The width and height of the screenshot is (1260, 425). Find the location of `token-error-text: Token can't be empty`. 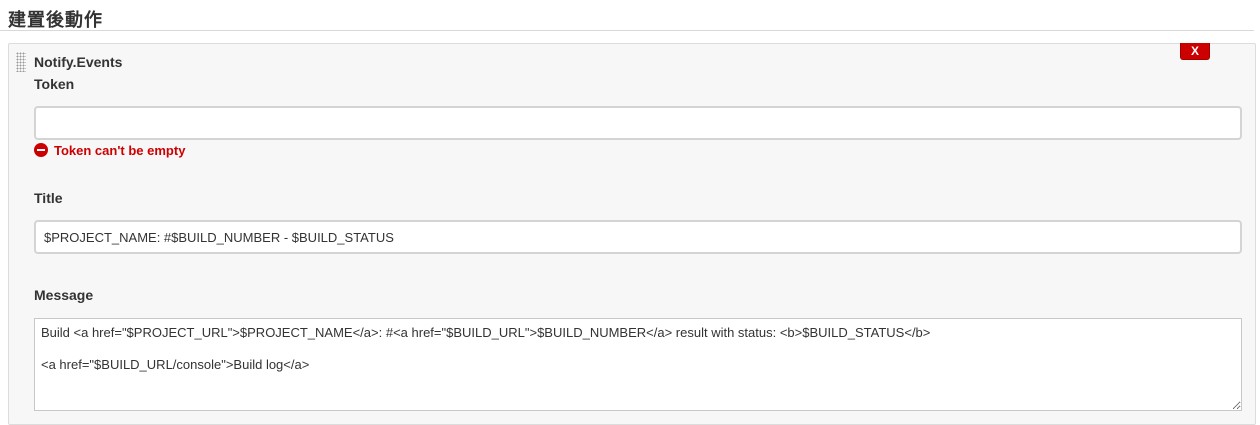

token-error-text: Token can't be empty is located at coordinates (120, 150).